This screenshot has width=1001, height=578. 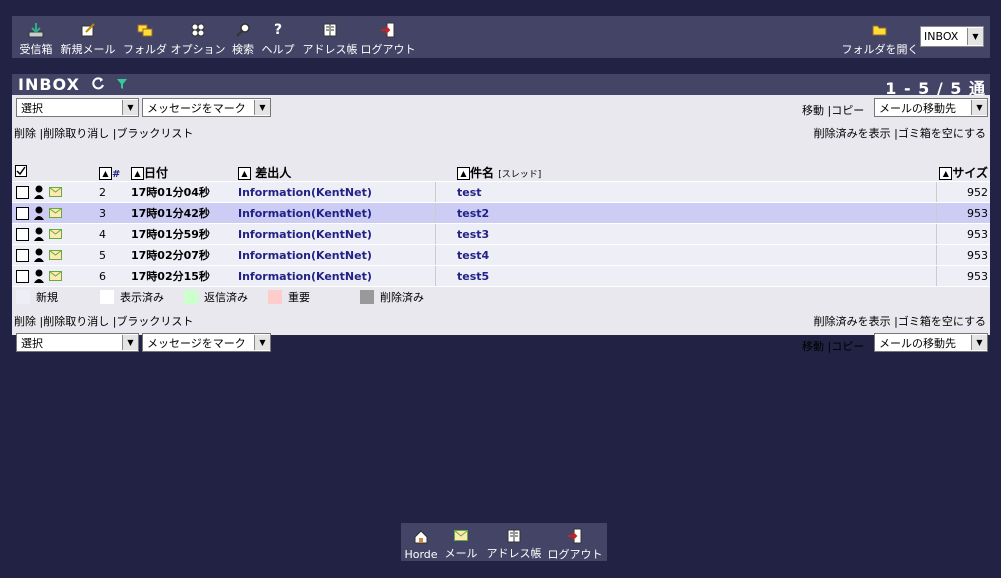 I want to click on refresh-icon, so click(x=98, y=85).